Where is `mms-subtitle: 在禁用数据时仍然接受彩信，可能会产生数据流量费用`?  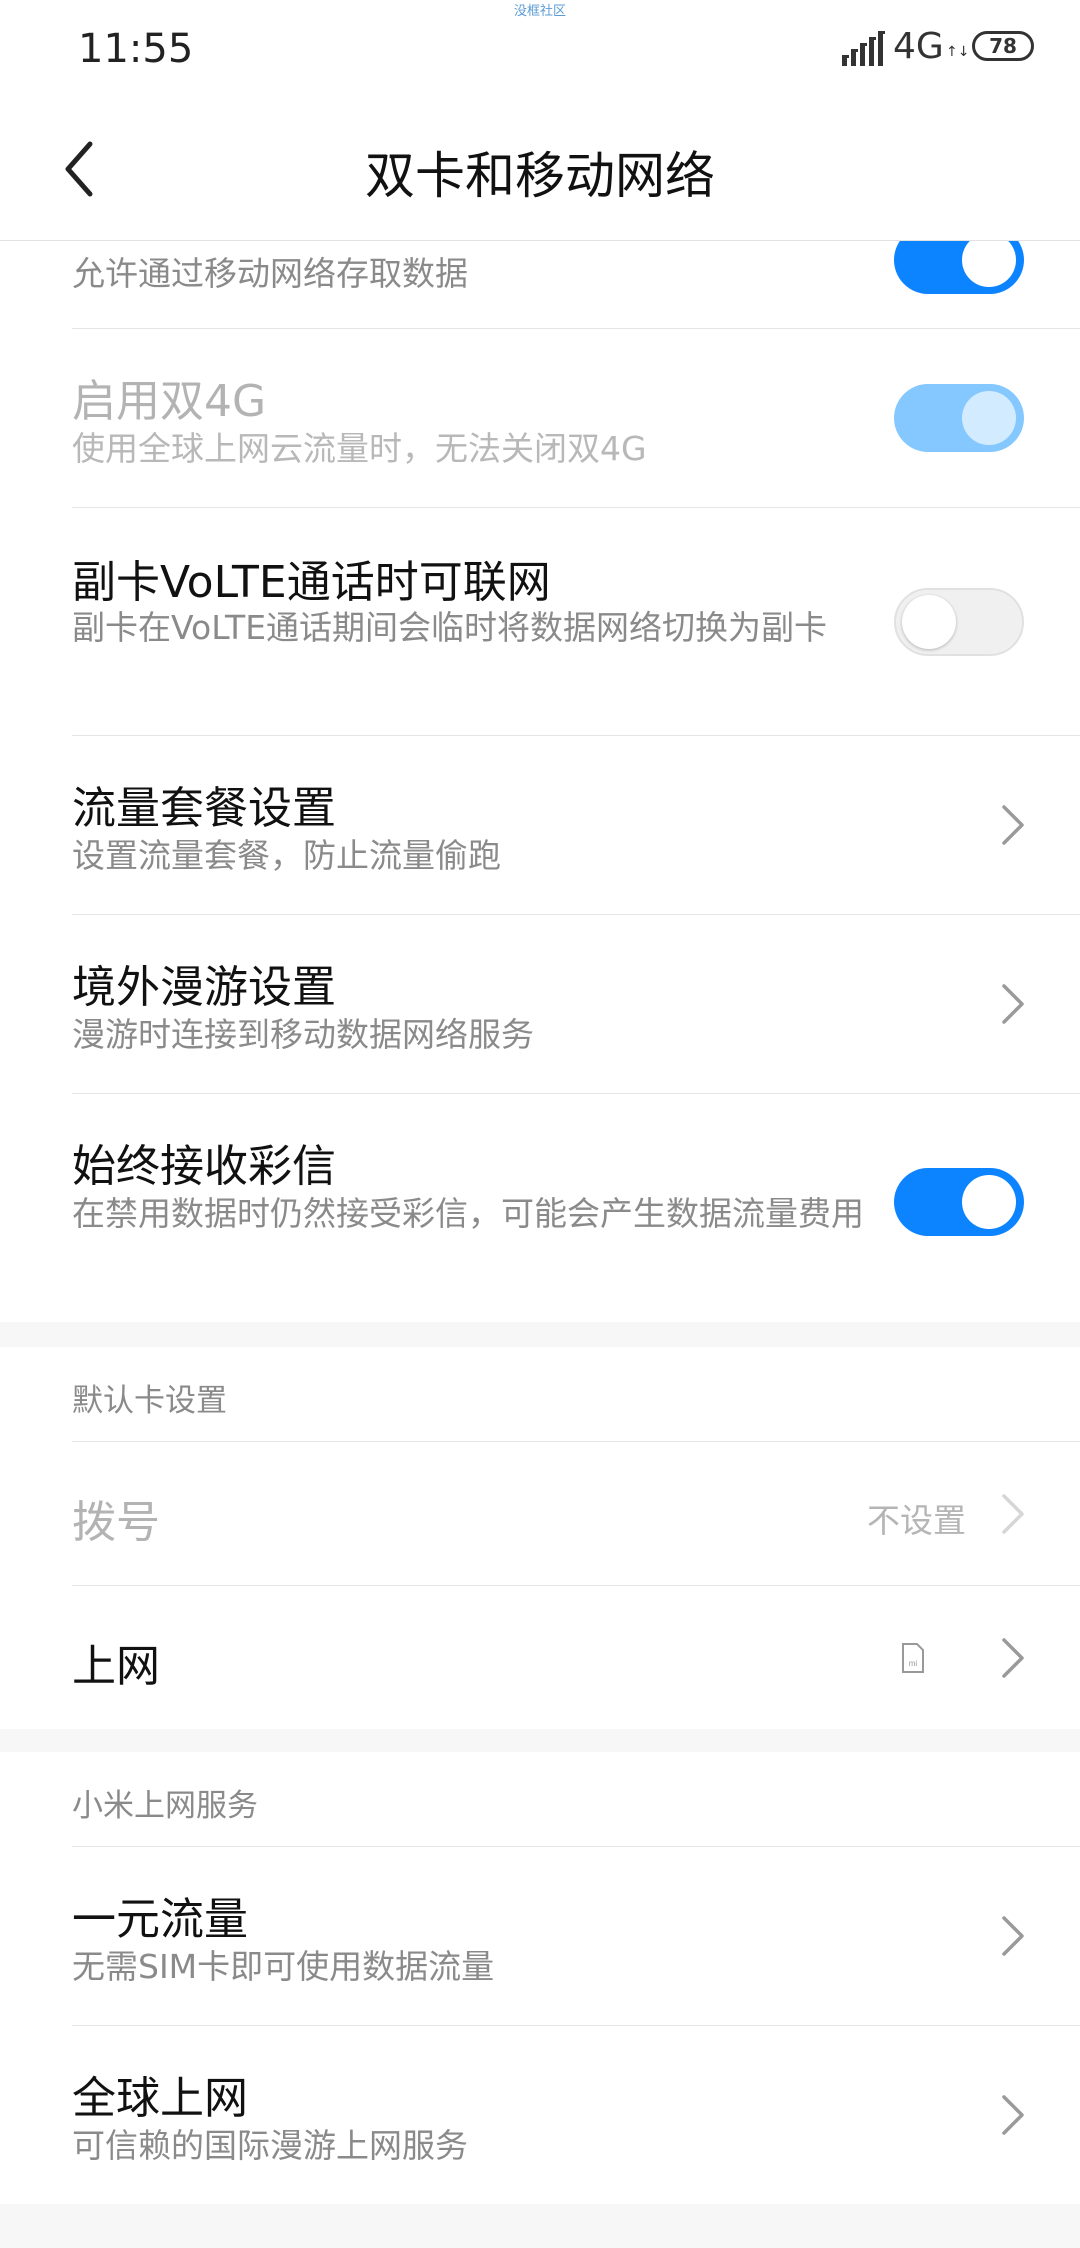
mms-subtitle: 在禁用数据时仍然接受彩信，可能会产生数据流量费用 is located at coordinates (468, 1213).